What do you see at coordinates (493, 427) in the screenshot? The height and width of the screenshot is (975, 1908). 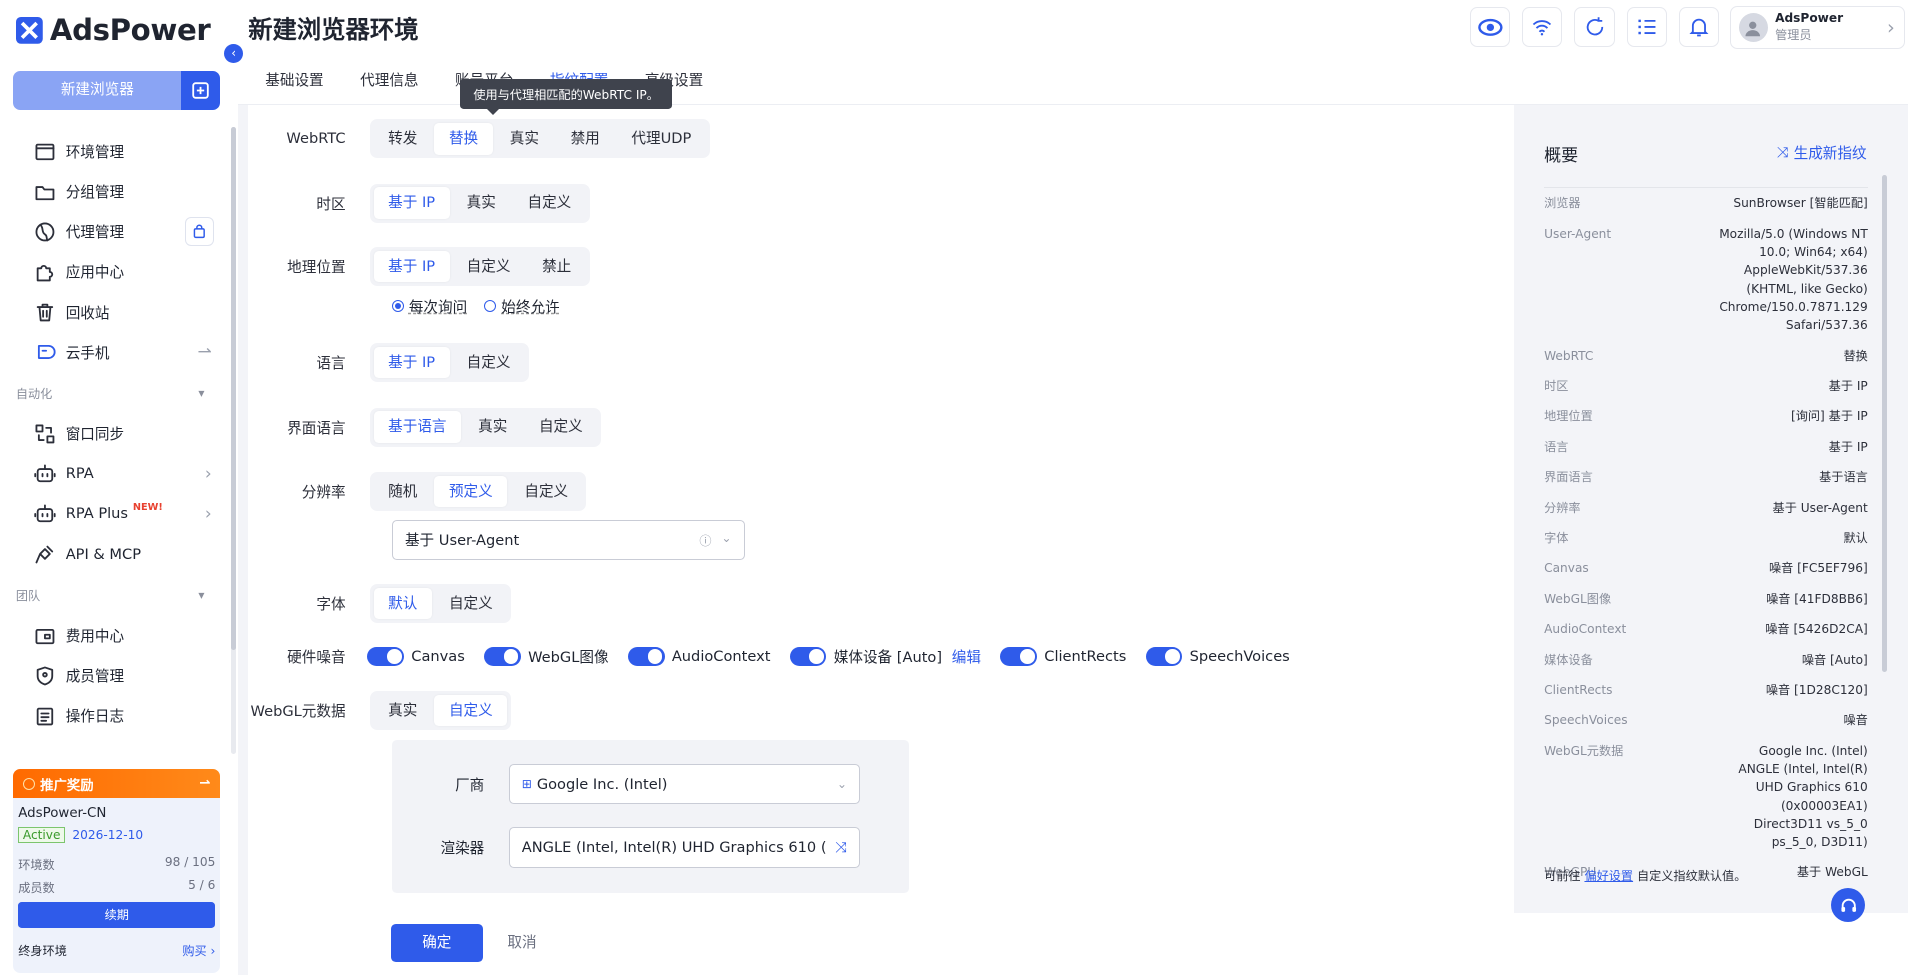 I see `ui-language-option: 真实` at bounding box center [493, 427].